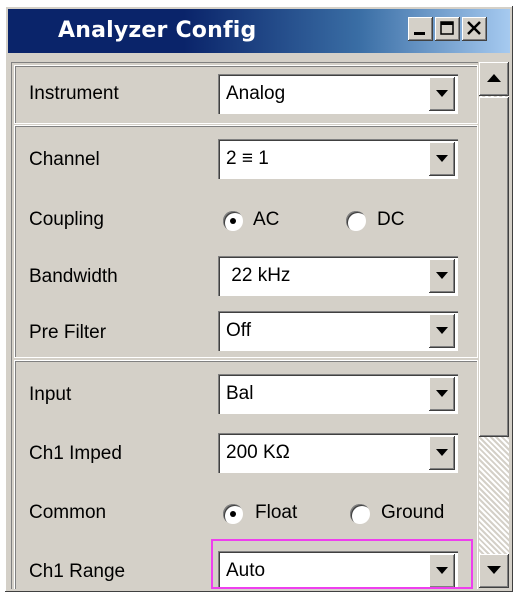 The height and width of the screenshot is (596, 517). Describe the element at coordinates (66, 219) in the screenshot. I see `coupling-label: Coupling` at that location.